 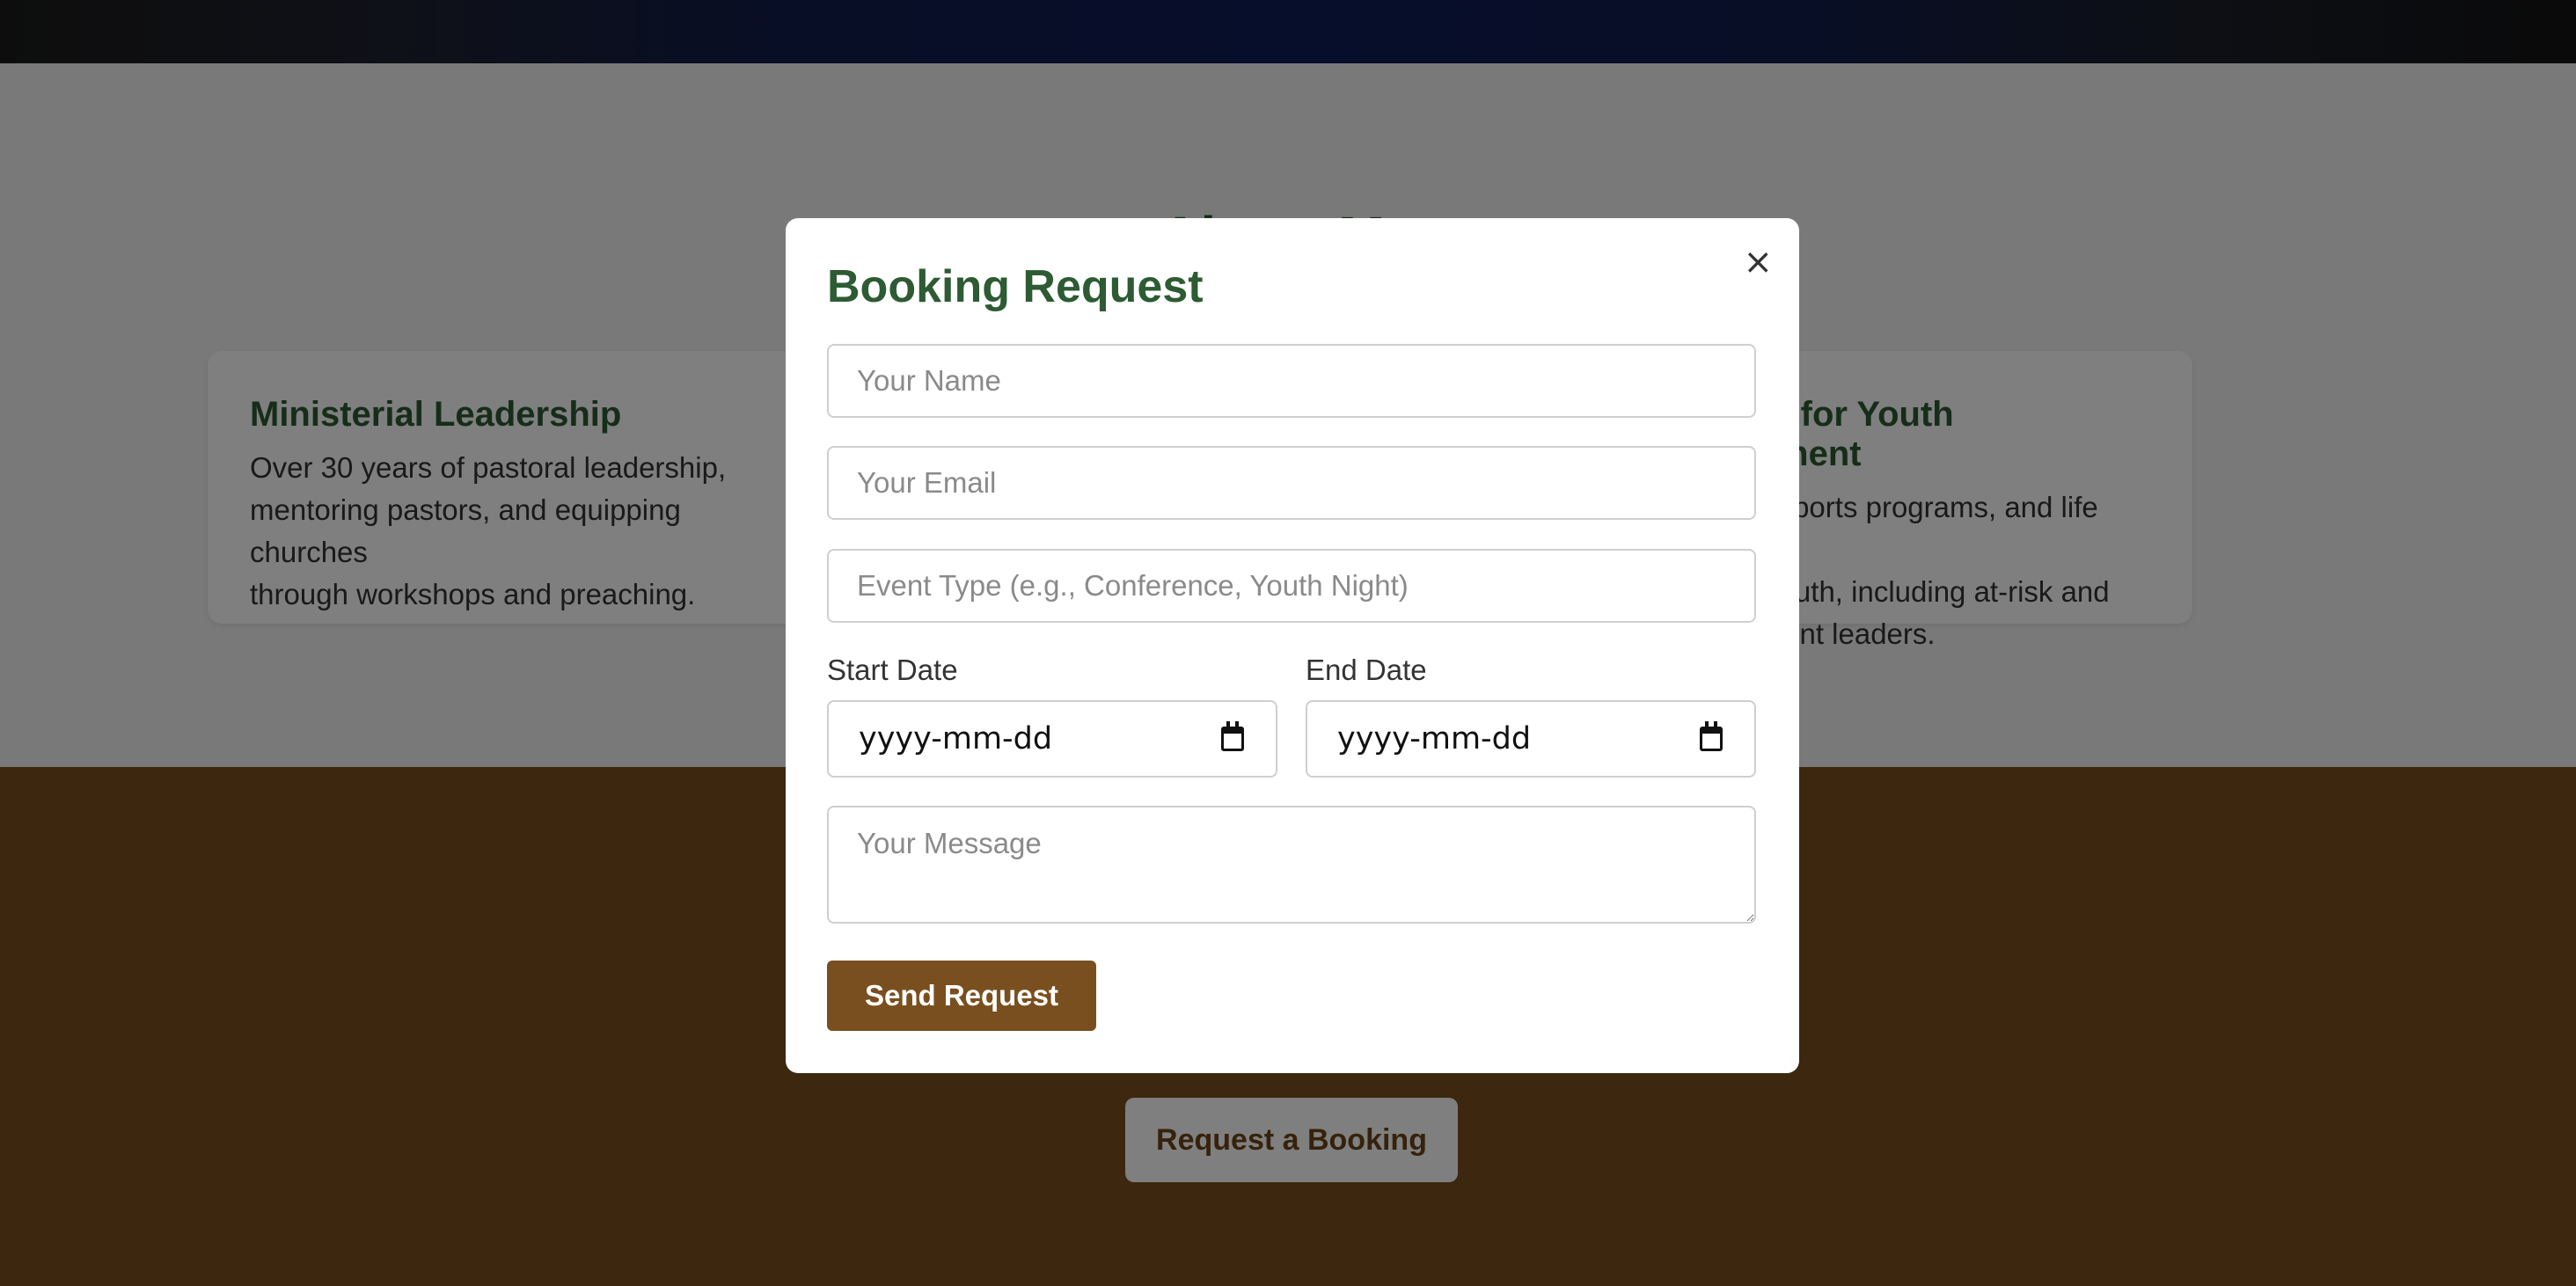 I want to click on email-input, so click(x=1291, y=483).